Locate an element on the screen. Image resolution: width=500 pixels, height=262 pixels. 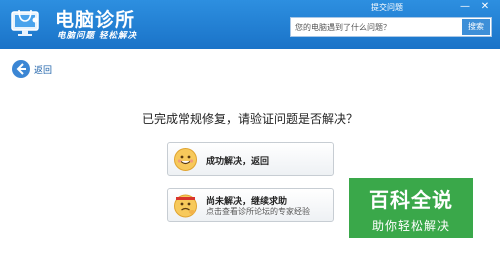
verify-question: 已完成常规修复，请验证问题是否解决？ is located at coordinates (249, 119).